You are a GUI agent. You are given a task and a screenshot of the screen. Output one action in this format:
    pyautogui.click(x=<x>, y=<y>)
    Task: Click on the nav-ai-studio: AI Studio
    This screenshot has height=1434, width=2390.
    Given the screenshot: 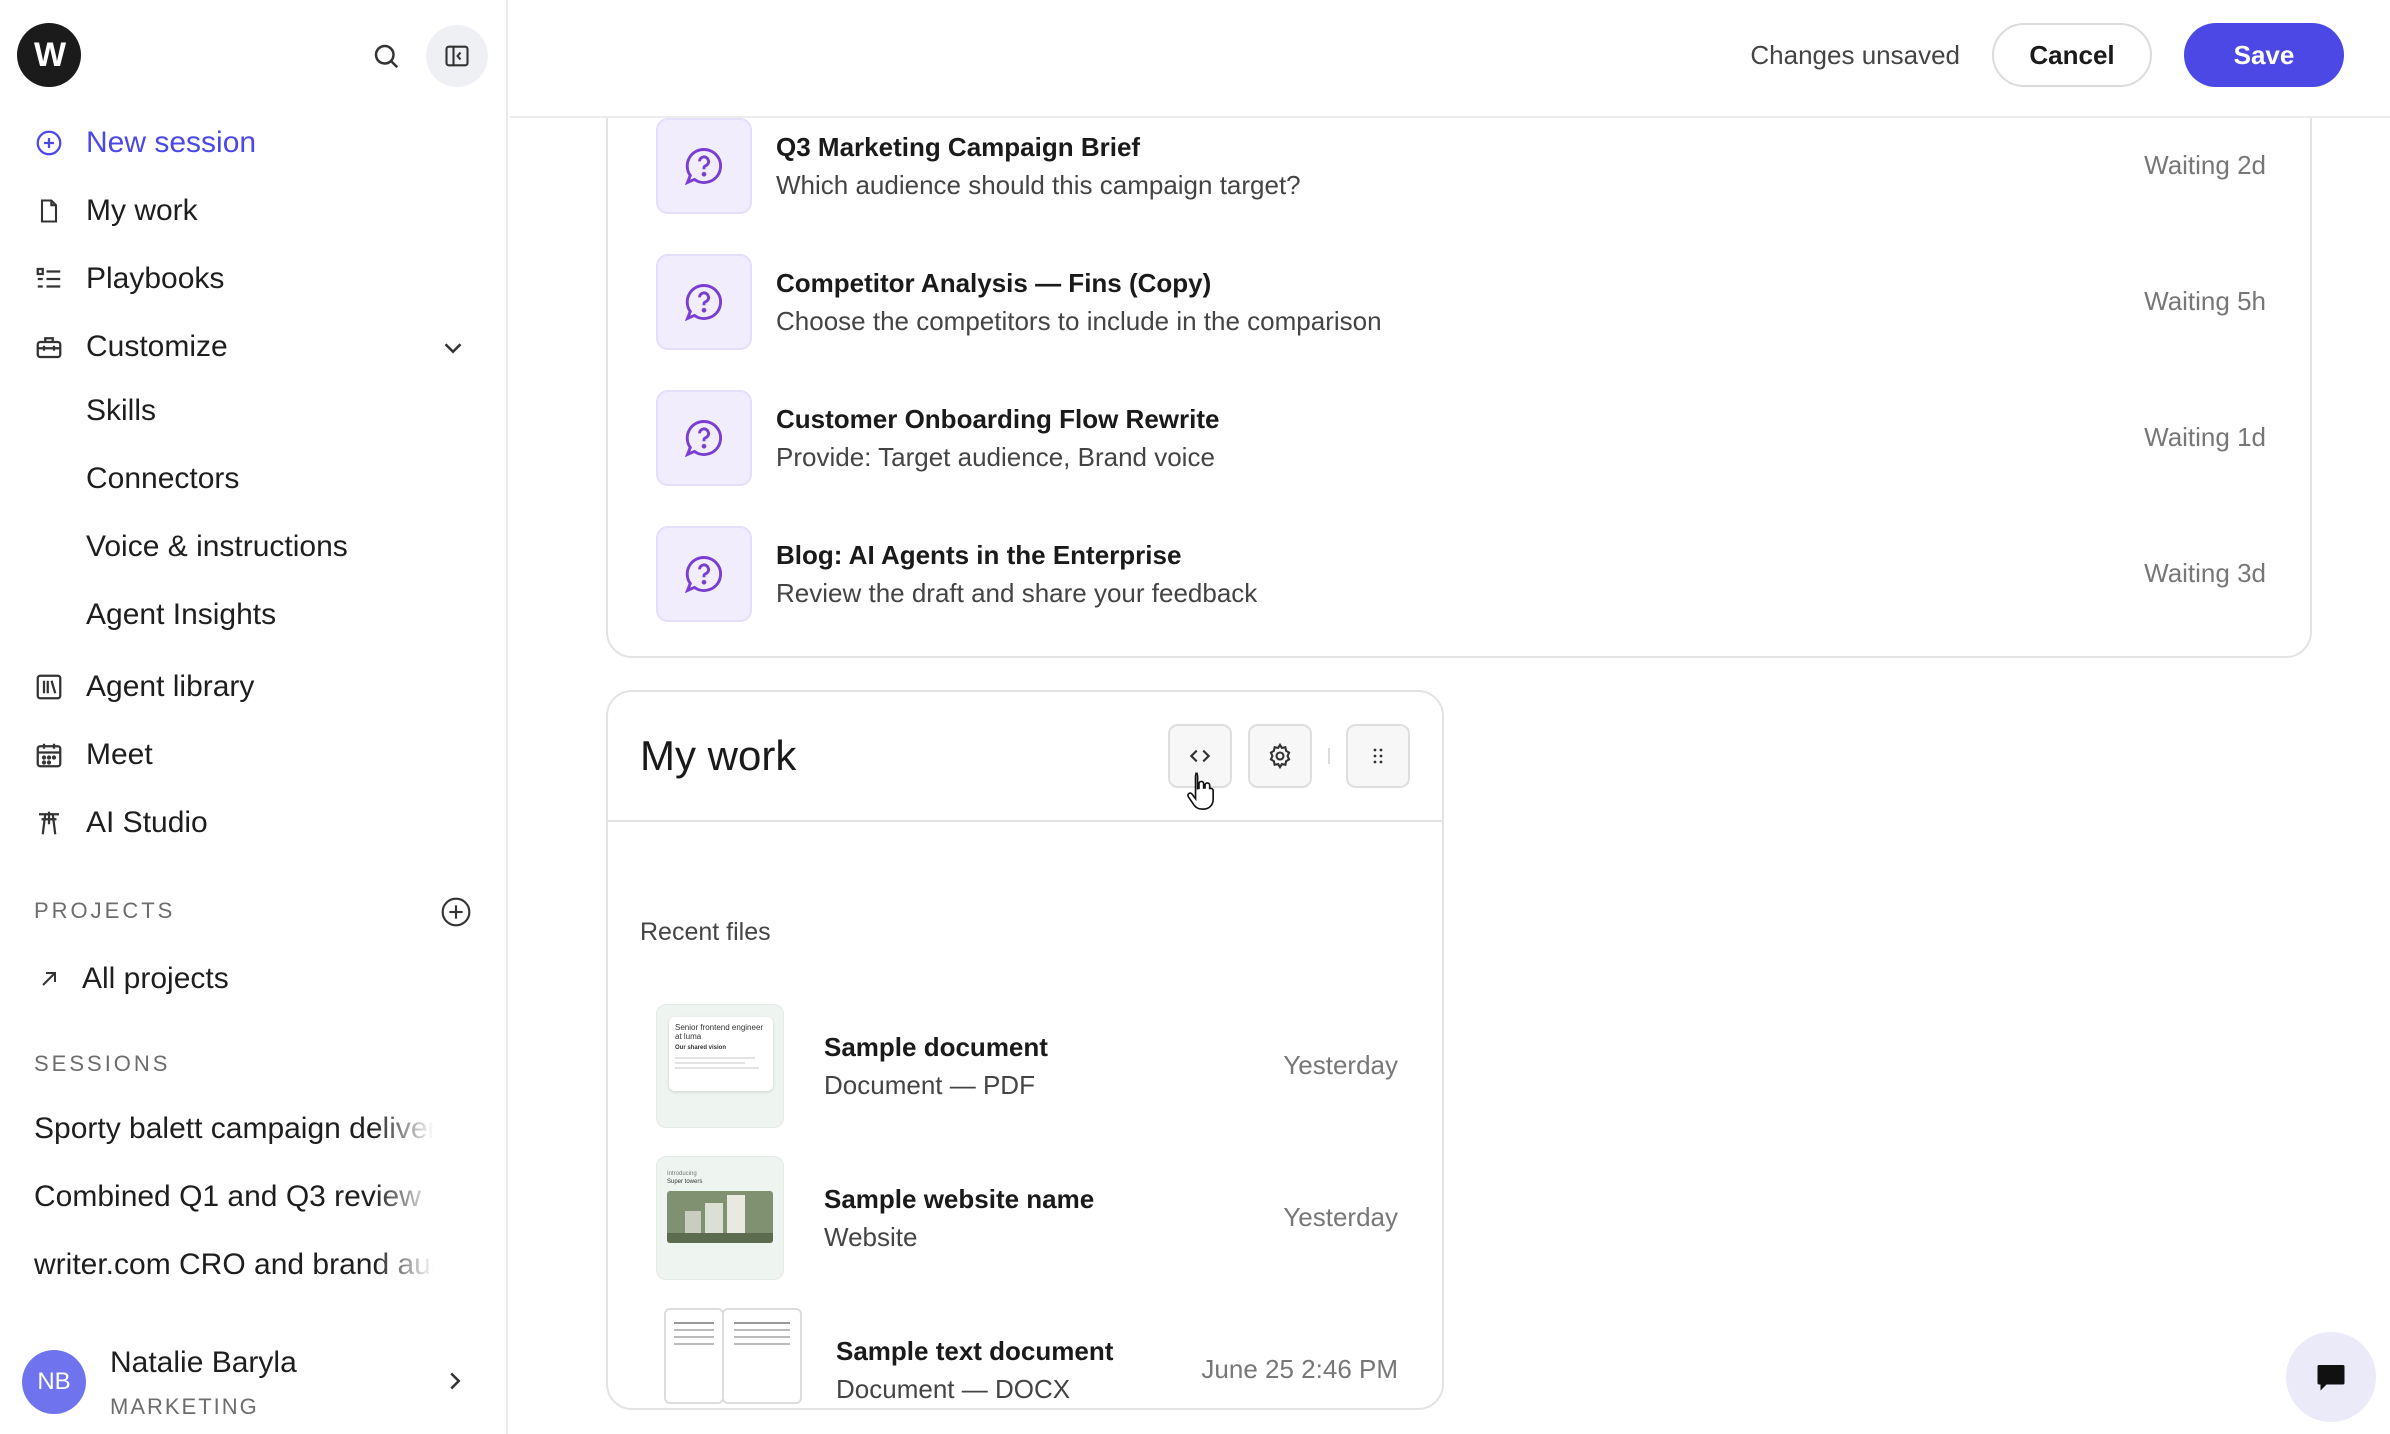 What is the action you would take?
    pyautogui.click(x=121, y=823)
    